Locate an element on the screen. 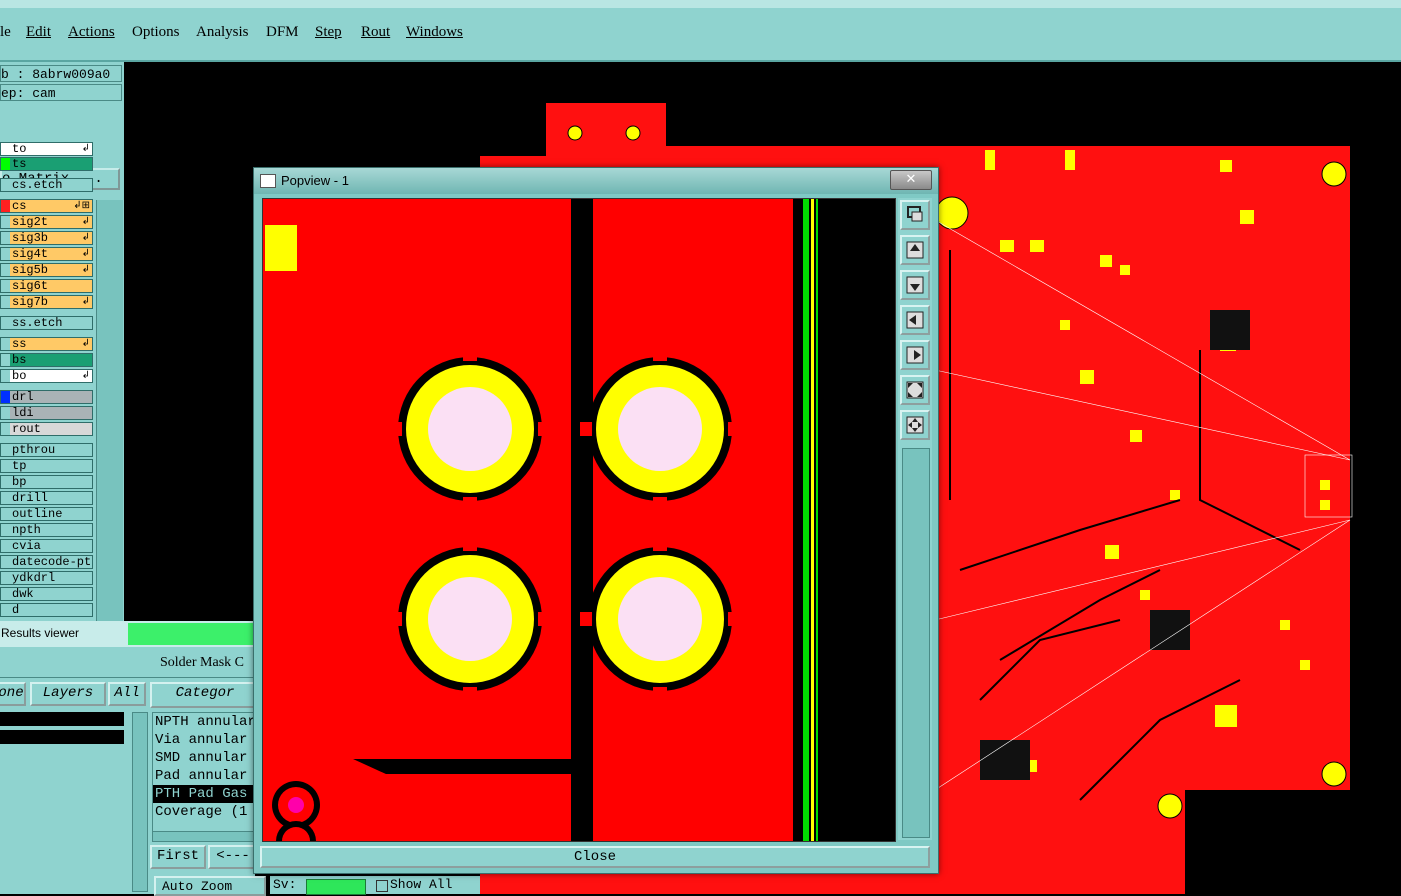 The height and width of the screenshot is (896, 1401). layer-name: to is located at coordinates (19, 149).